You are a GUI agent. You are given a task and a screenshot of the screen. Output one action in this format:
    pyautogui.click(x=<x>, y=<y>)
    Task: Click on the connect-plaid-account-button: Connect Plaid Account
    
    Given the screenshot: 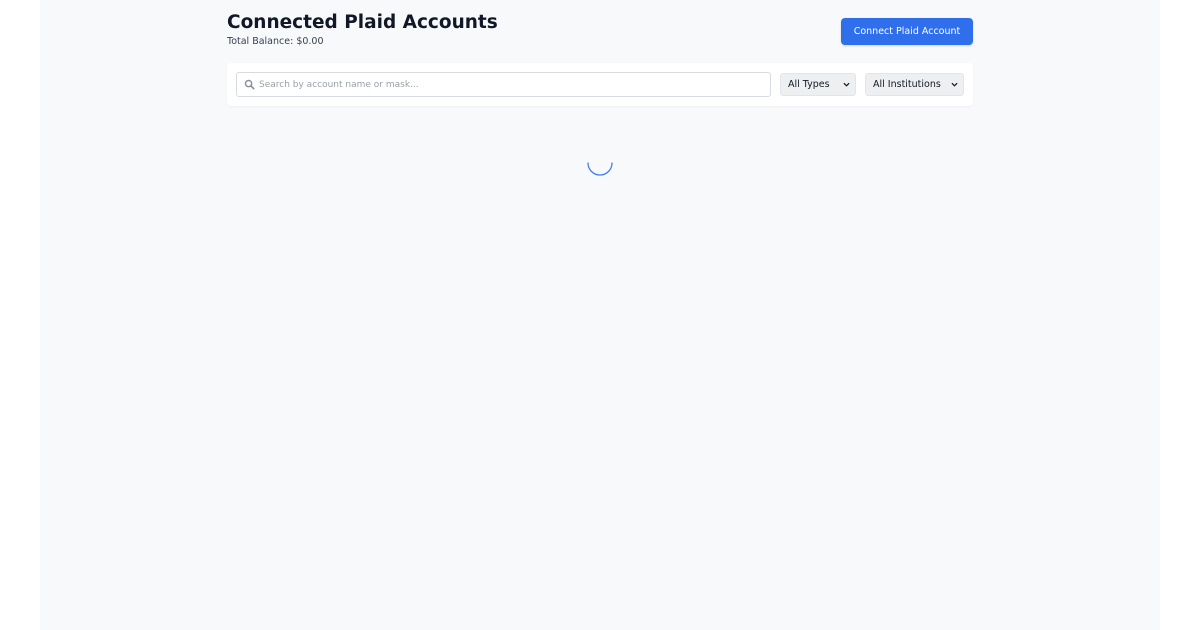 What is the action you would take?
    pyautogui.click(x=907, y=31)
    